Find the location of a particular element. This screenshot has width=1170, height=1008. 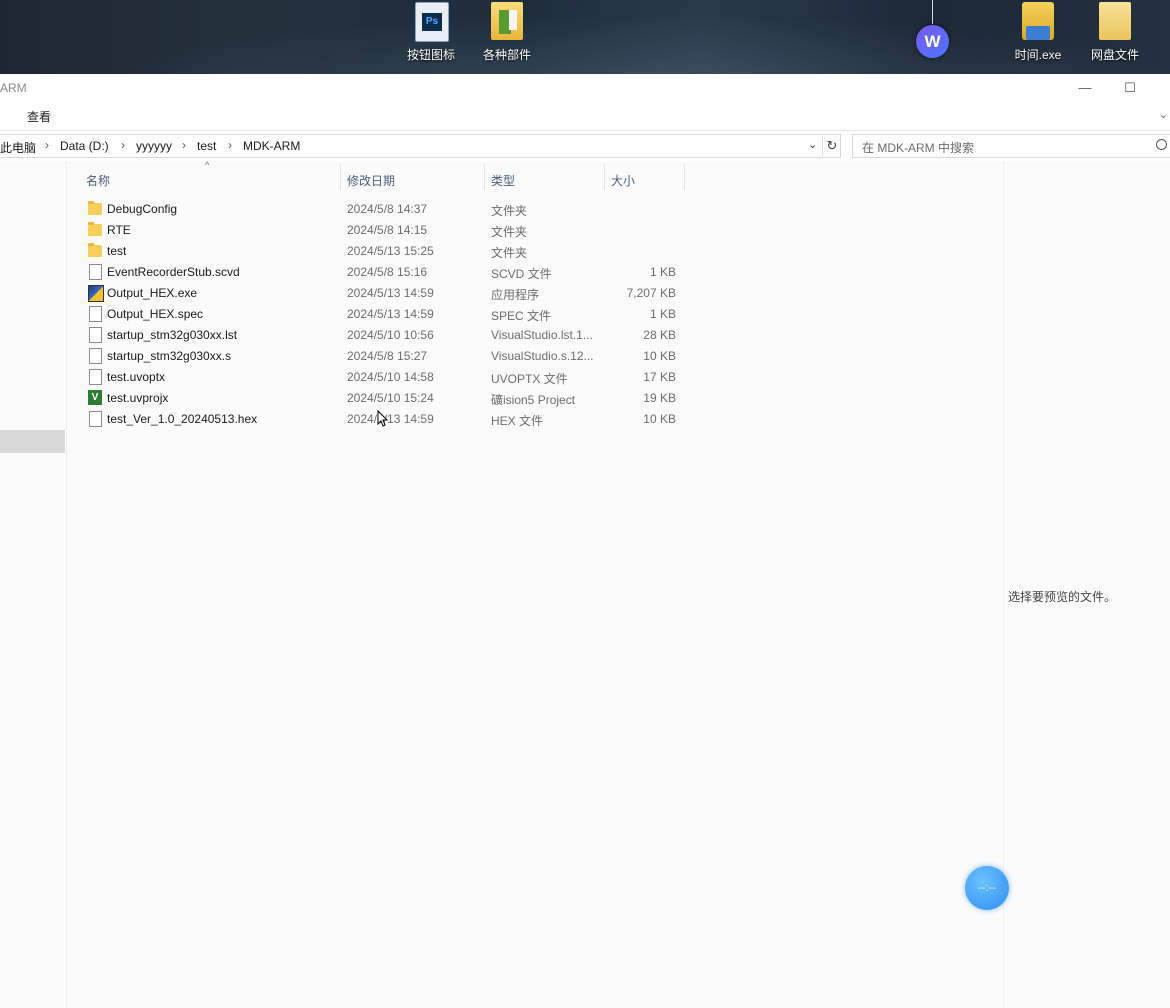

minimize-button: — is located at coordinates (1085, 88).